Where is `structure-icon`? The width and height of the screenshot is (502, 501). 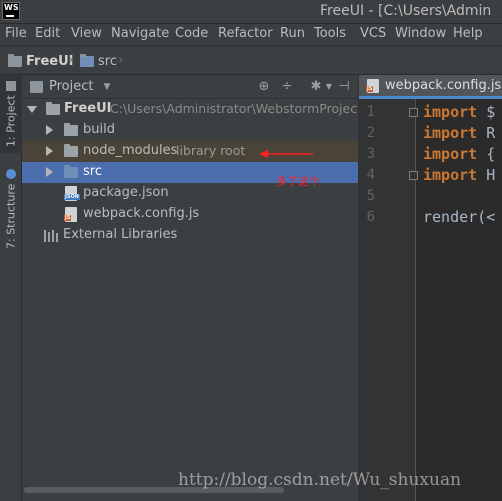 structure-icon is located at coordinates (11, 174).